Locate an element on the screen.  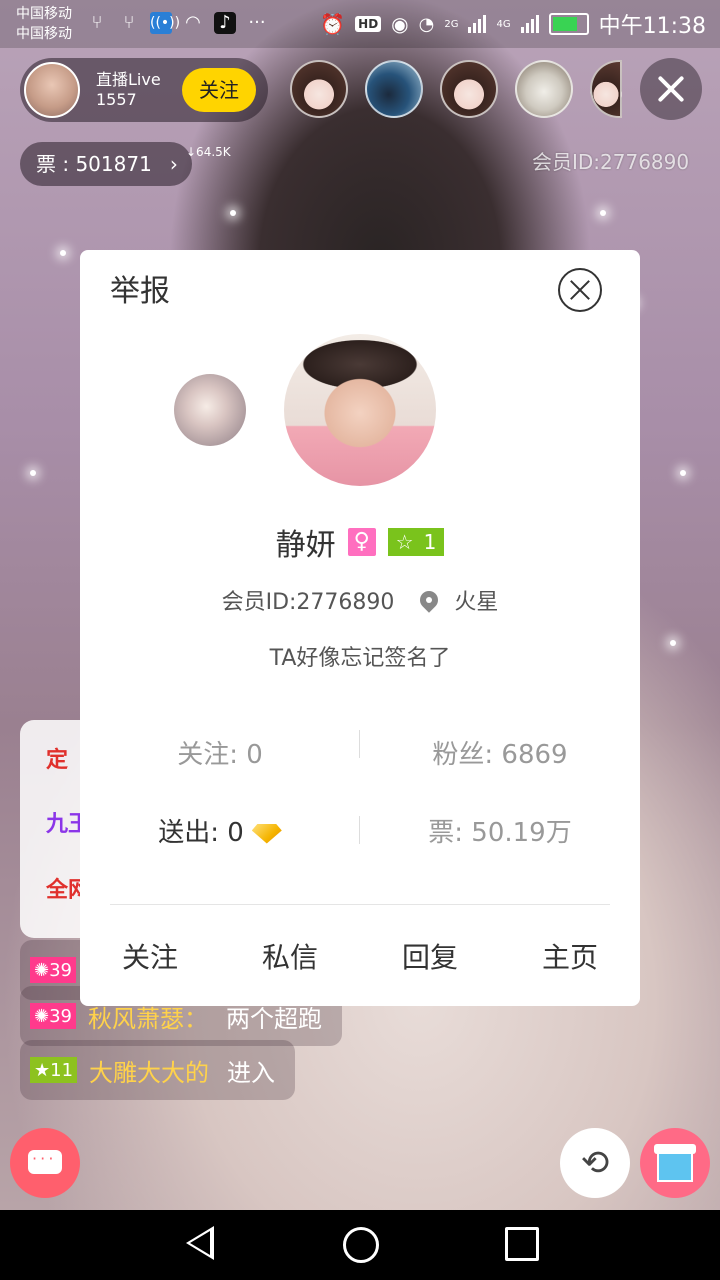
headset-icon: ◠ is located at coordinates (193, 22).